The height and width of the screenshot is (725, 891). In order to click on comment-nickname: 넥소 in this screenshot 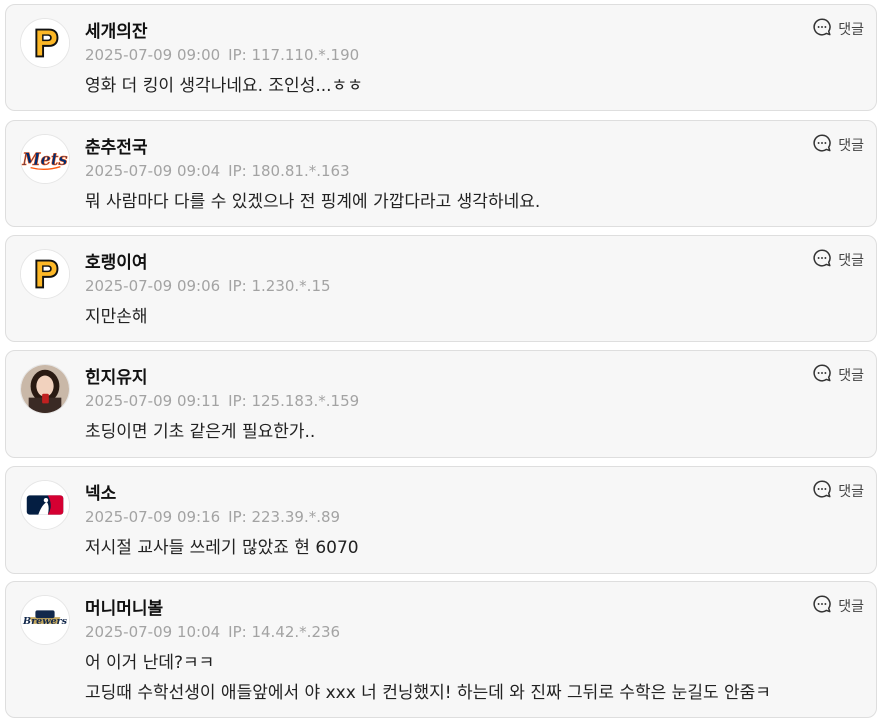, I will do `click(100, 491)`.